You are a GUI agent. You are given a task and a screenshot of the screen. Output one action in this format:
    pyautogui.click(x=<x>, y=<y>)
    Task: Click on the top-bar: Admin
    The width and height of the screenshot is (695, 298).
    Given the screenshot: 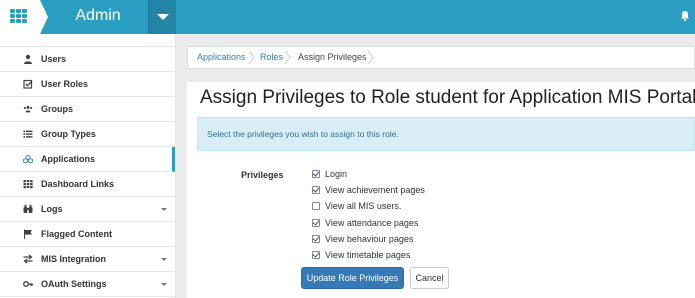 What is the action you would take?
    pyautogui.click(x=347, y=17)
    